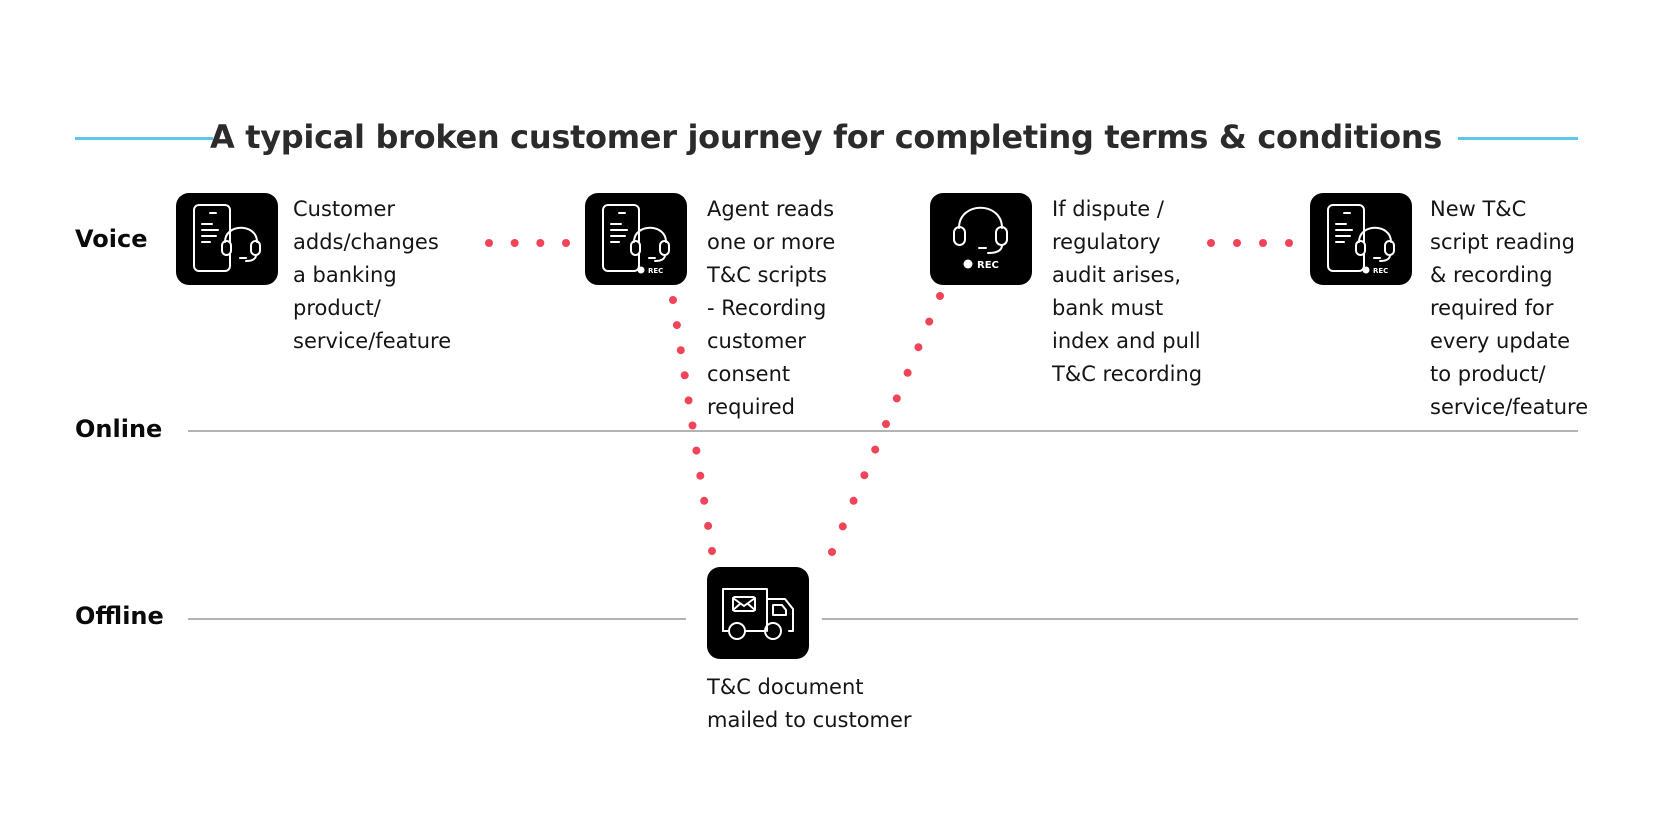 The image size is (1667, 833). What do you see at coordinates (345, 275) in the screenshot?
I see `step-1-line: a banking` at bounding box center [345, 275].